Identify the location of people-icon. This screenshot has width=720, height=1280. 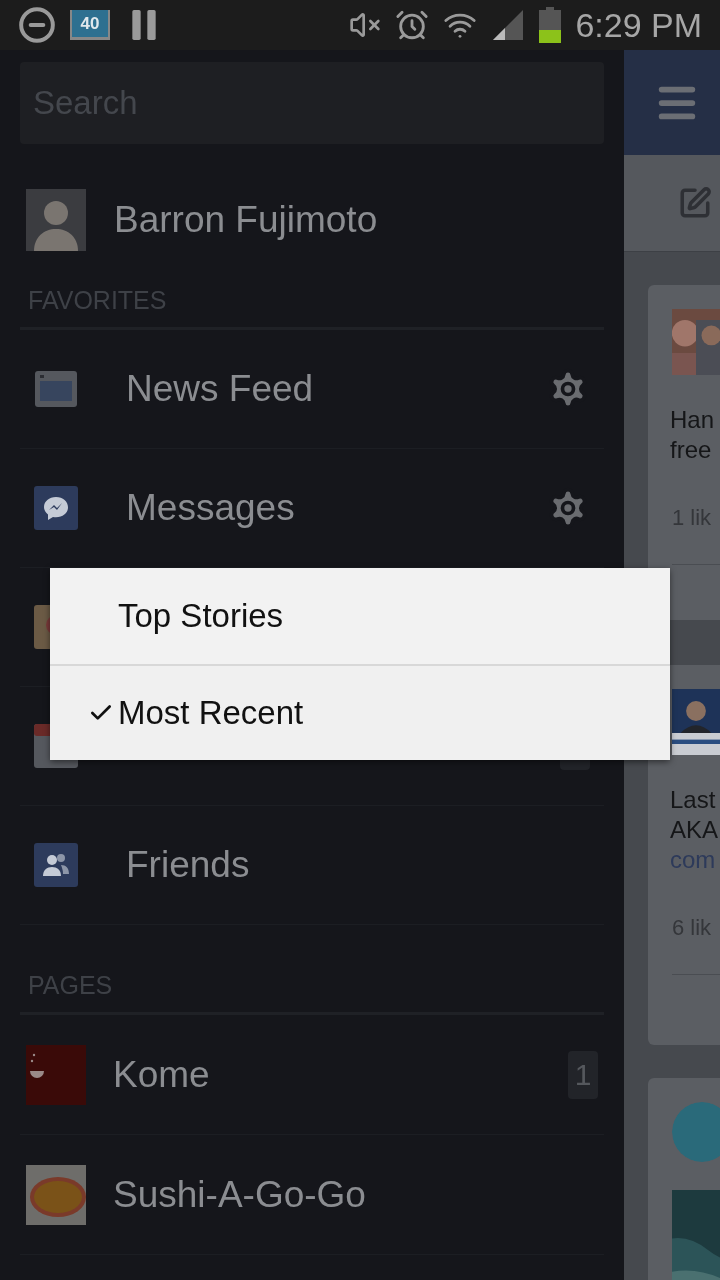
(56, 865).